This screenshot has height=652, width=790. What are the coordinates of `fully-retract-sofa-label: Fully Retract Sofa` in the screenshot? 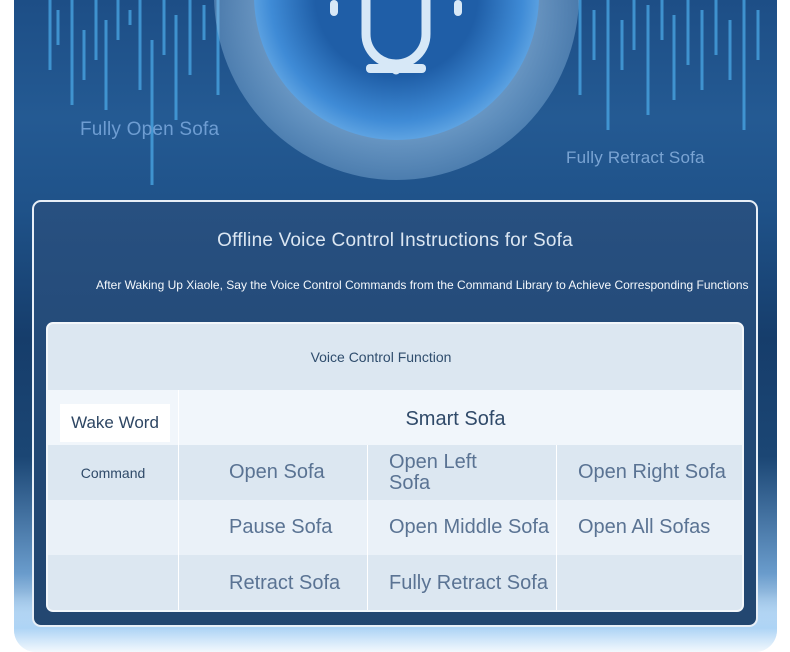 It's located at (635, 157).